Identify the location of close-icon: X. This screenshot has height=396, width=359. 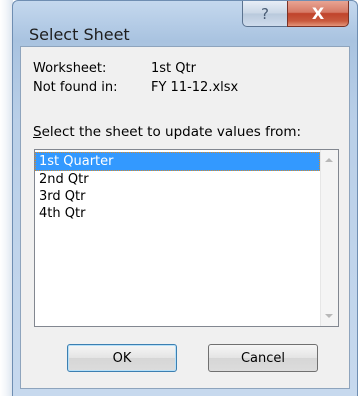
(318, 13).